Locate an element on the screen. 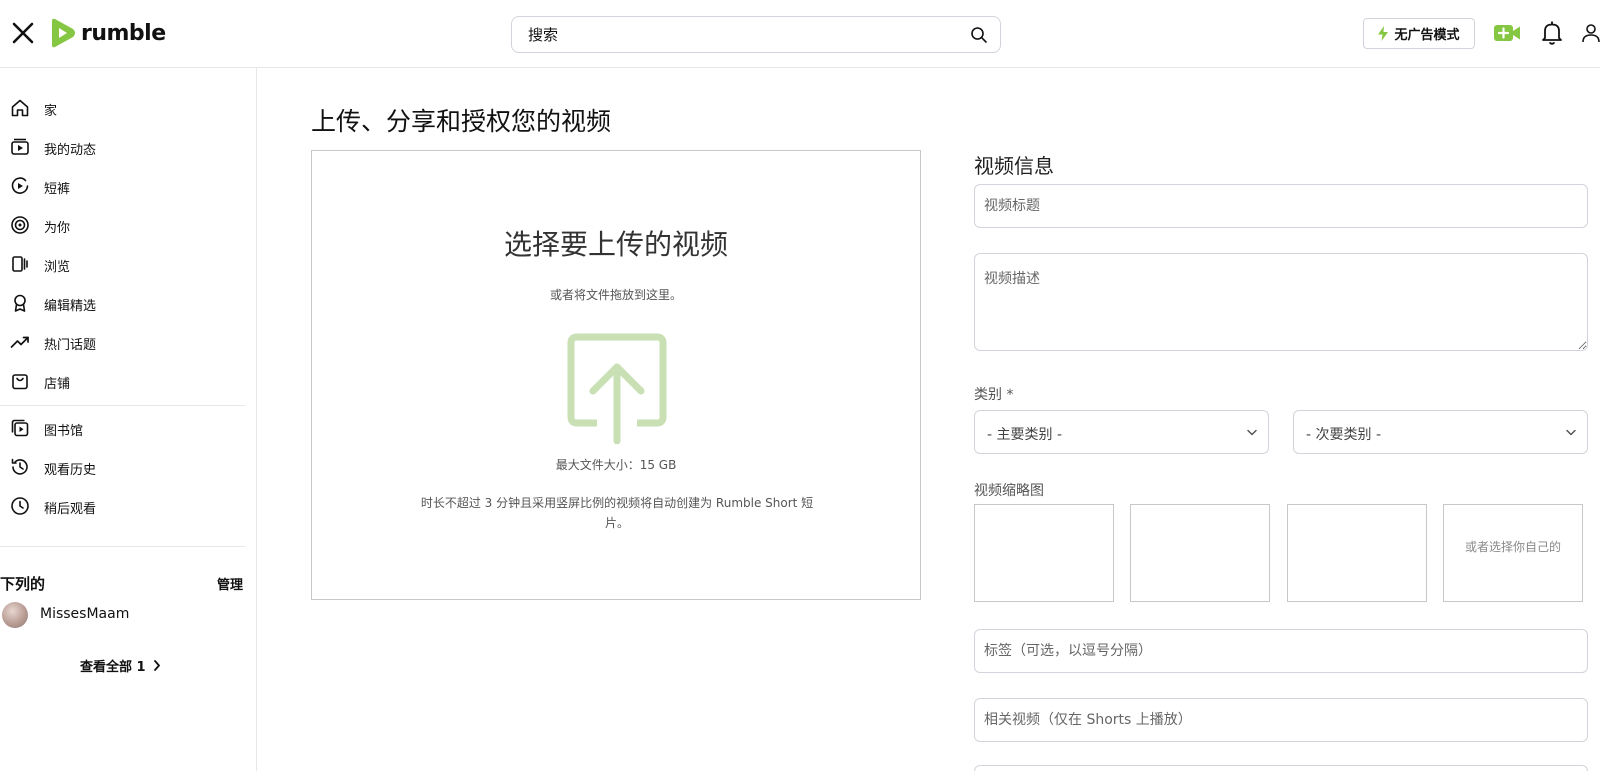 This screenshot has height=771, width=1600. sidebar-item-shop: 店铺 is located at coordinates (122, 381).